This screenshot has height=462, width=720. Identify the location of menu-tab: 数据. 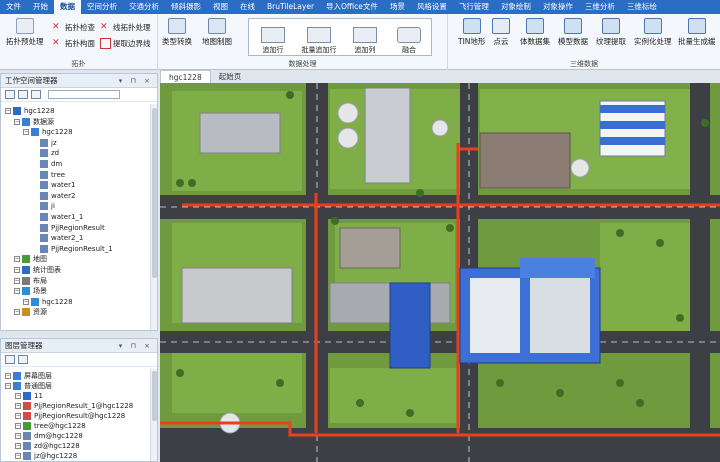
(67, 7).